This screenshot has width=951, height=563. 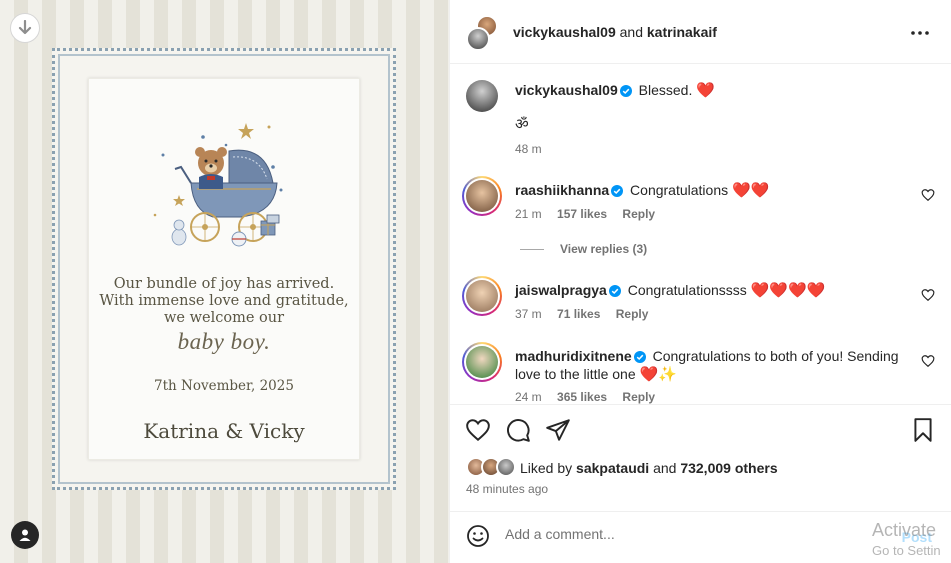 What do you see at coordinates (528, 397) in the screenshot?
I see `comment-time: 24 m` at bounding box center [528, 397].